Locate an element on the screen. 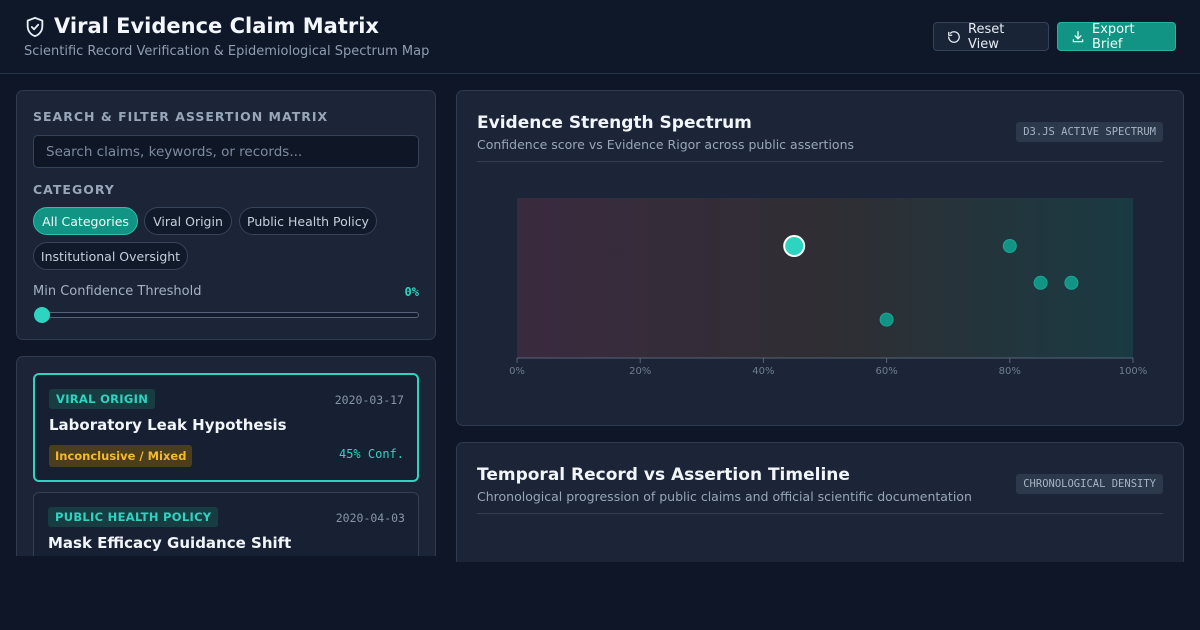 This screenshot has width=1200, height=630. confidence-score: 45% Conf. is located at coordinates (371, 454).